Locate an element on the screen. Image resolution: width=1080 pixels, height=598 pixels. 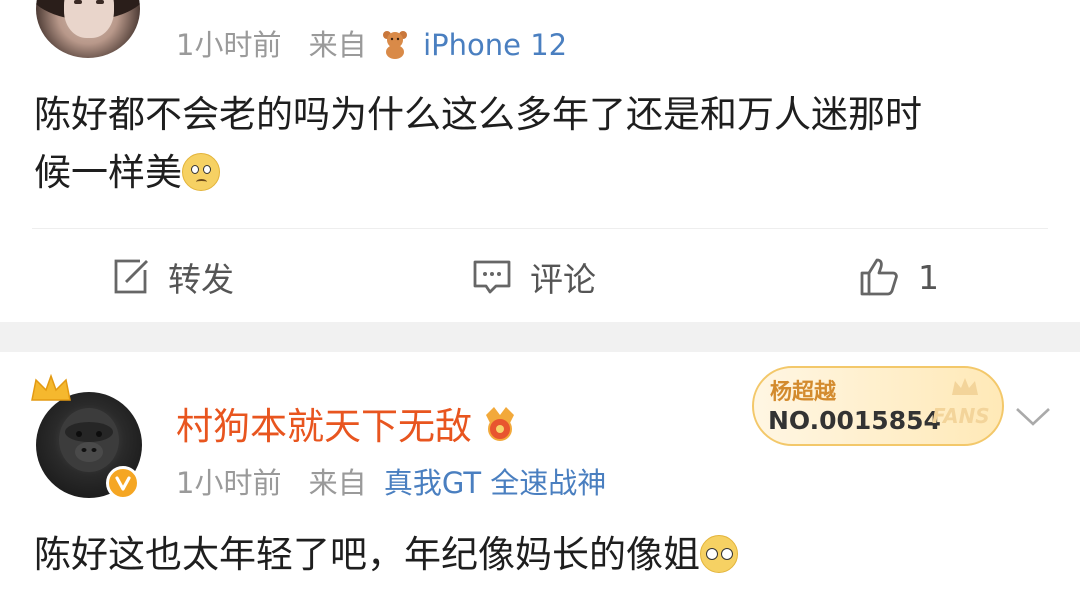
comment-icon is located at coordinates (492, 277).